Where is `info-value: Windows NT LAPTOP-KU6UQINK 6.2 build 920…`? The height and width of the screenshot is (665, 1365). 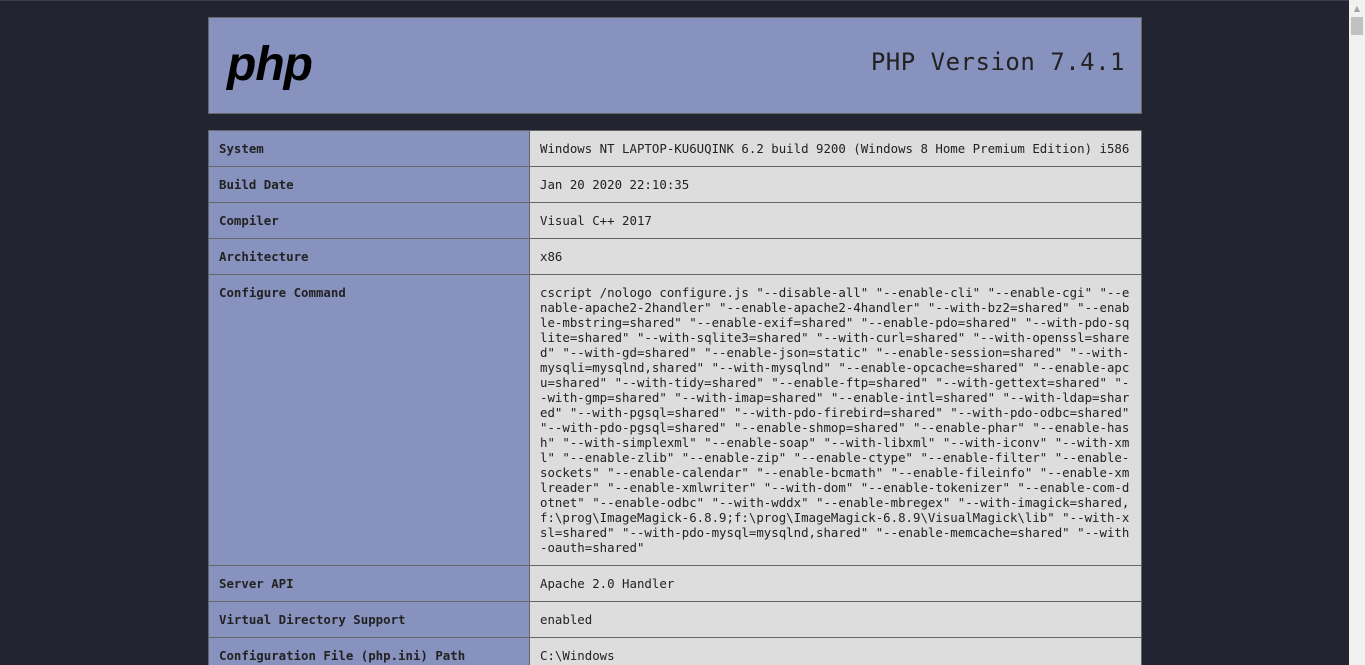 info-value: Windows NT LAPTOP-KU6UQINK 6.2 build 920… is located at coordinates (835, 148).